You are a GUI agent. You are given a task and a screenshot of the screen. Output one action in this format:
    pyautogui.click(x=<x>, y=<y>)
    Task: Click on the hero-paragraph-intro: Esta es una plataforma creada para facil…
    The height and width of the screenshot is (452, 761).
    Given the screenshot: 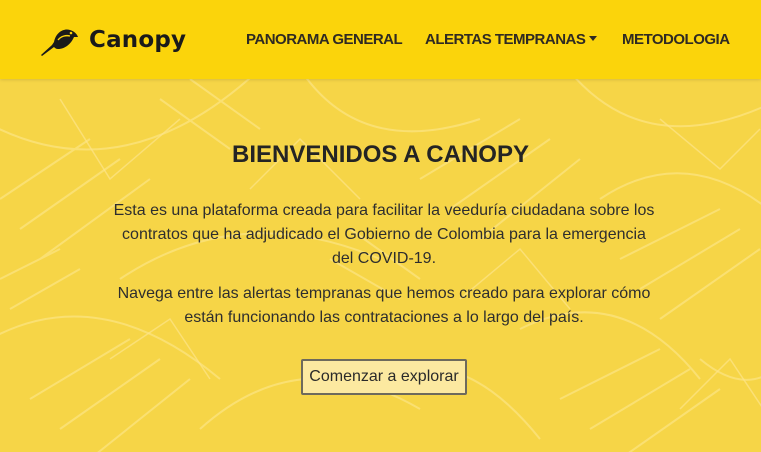 What is the action you would take?
    pyautogui.click(x=384, y=234)
    